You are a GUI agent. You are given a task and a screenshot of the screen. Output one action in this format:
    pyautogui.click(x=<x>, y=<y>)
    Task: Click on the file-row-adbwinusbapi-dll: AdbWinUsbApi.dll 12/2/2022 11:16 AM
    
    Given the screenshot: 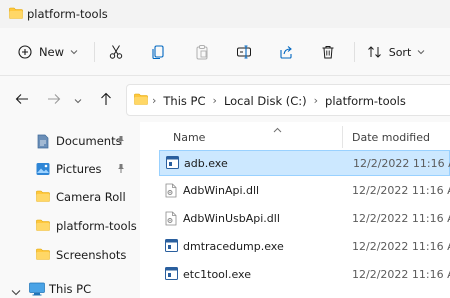 What is the action you would take?
    pyautogui.click(x=304, y=219)
    